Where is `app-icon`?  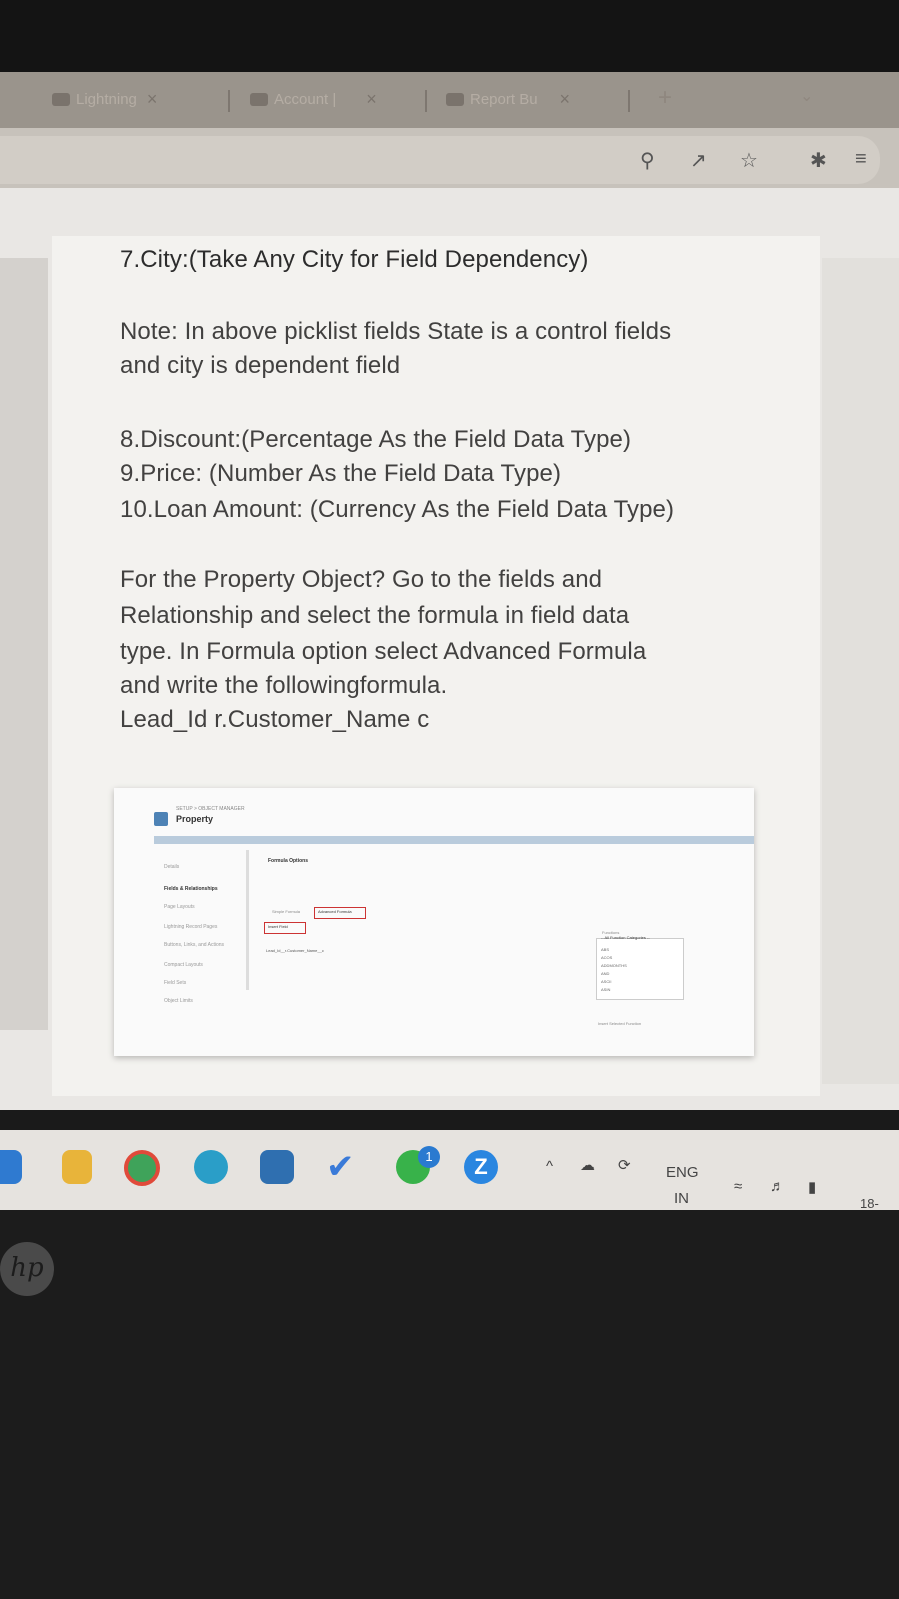 app-icon is located at coordinates (11, 1167).